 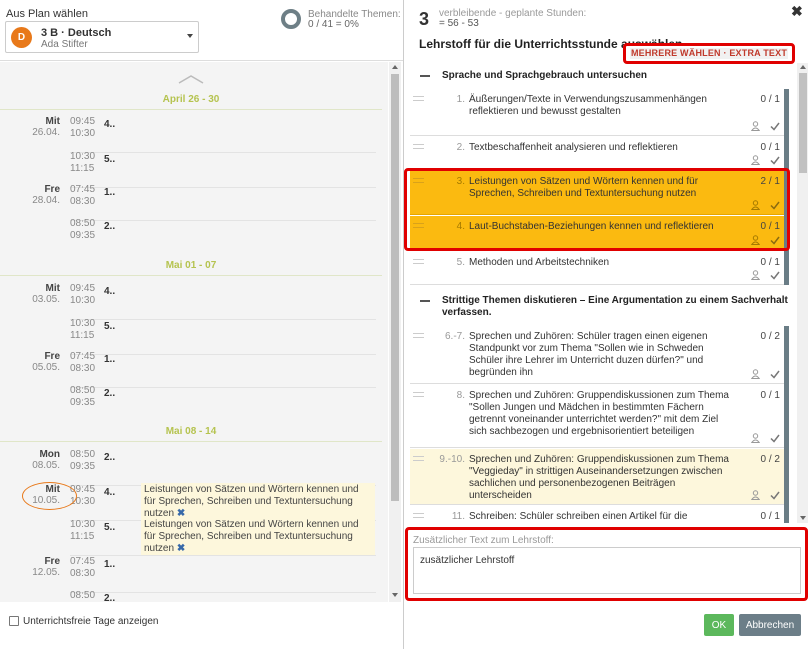 What do you see at coordinates (46, 465) in the screenshot?
I see `slot-date: 08.05.` at bounding box center [46, 465].